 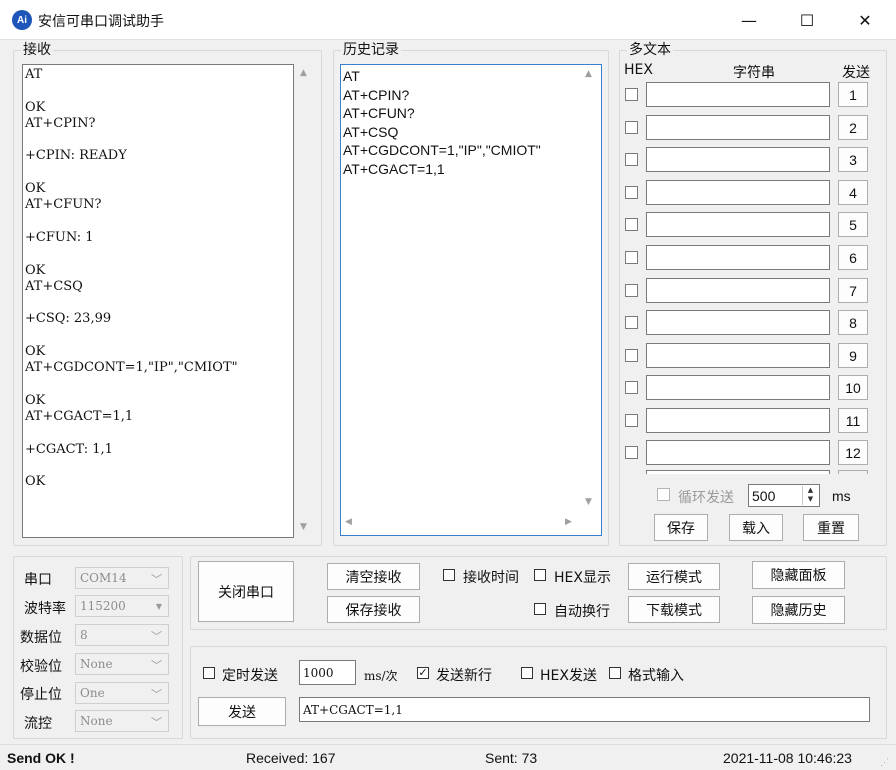 I want to click on status-datetime: 2021-11-08 10:46:23, so click(x=787, y=758).